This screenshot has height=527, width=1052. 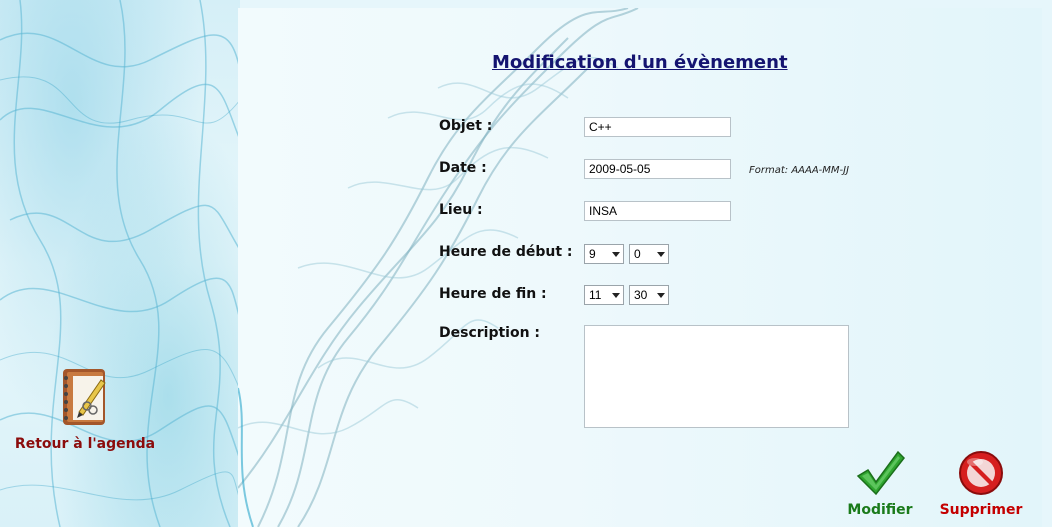 What do you see at coordinates (641, 295) in the screenshot?
I see `heure-fin-minute-value: 30` at bounding box center [641, 295].